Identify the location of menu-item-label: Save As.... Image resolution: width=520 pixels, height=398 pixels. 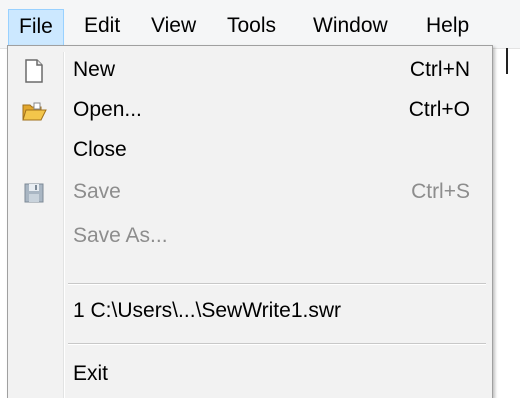
(120, 235).